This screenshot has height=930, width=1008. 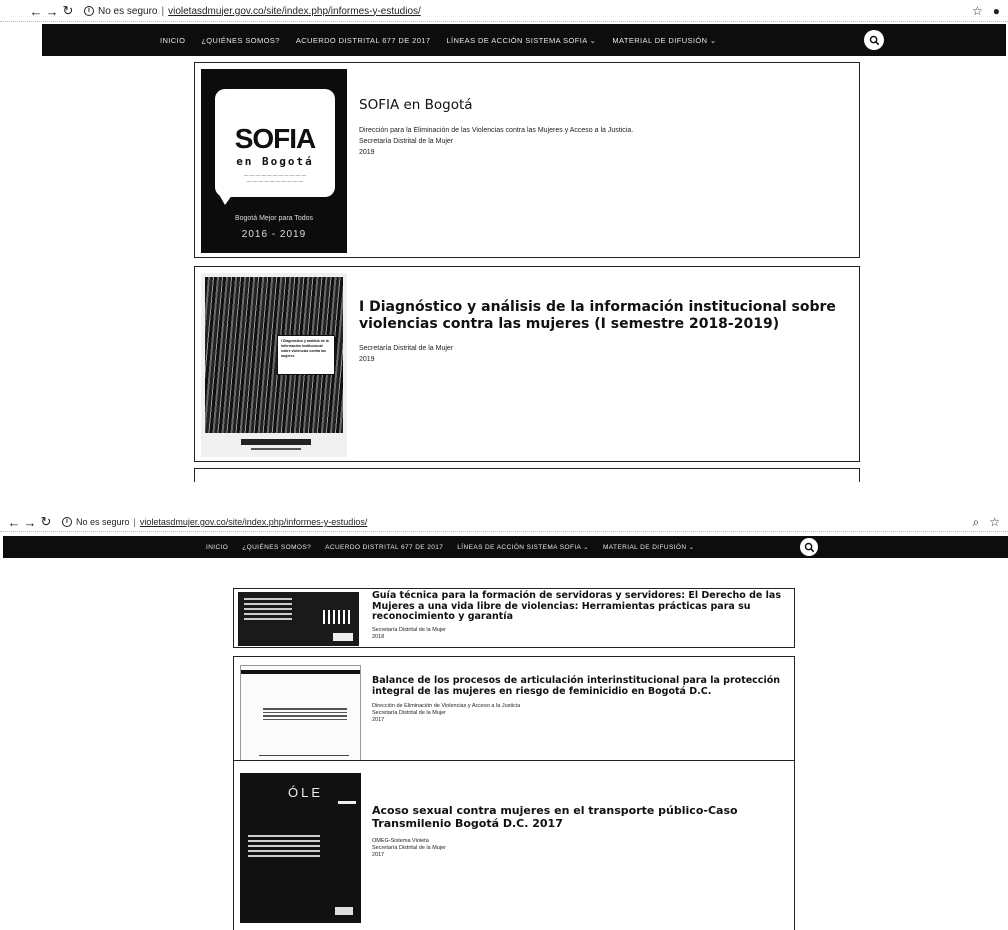 I want to click on publication-card-partial, so click(x=527, y=475).